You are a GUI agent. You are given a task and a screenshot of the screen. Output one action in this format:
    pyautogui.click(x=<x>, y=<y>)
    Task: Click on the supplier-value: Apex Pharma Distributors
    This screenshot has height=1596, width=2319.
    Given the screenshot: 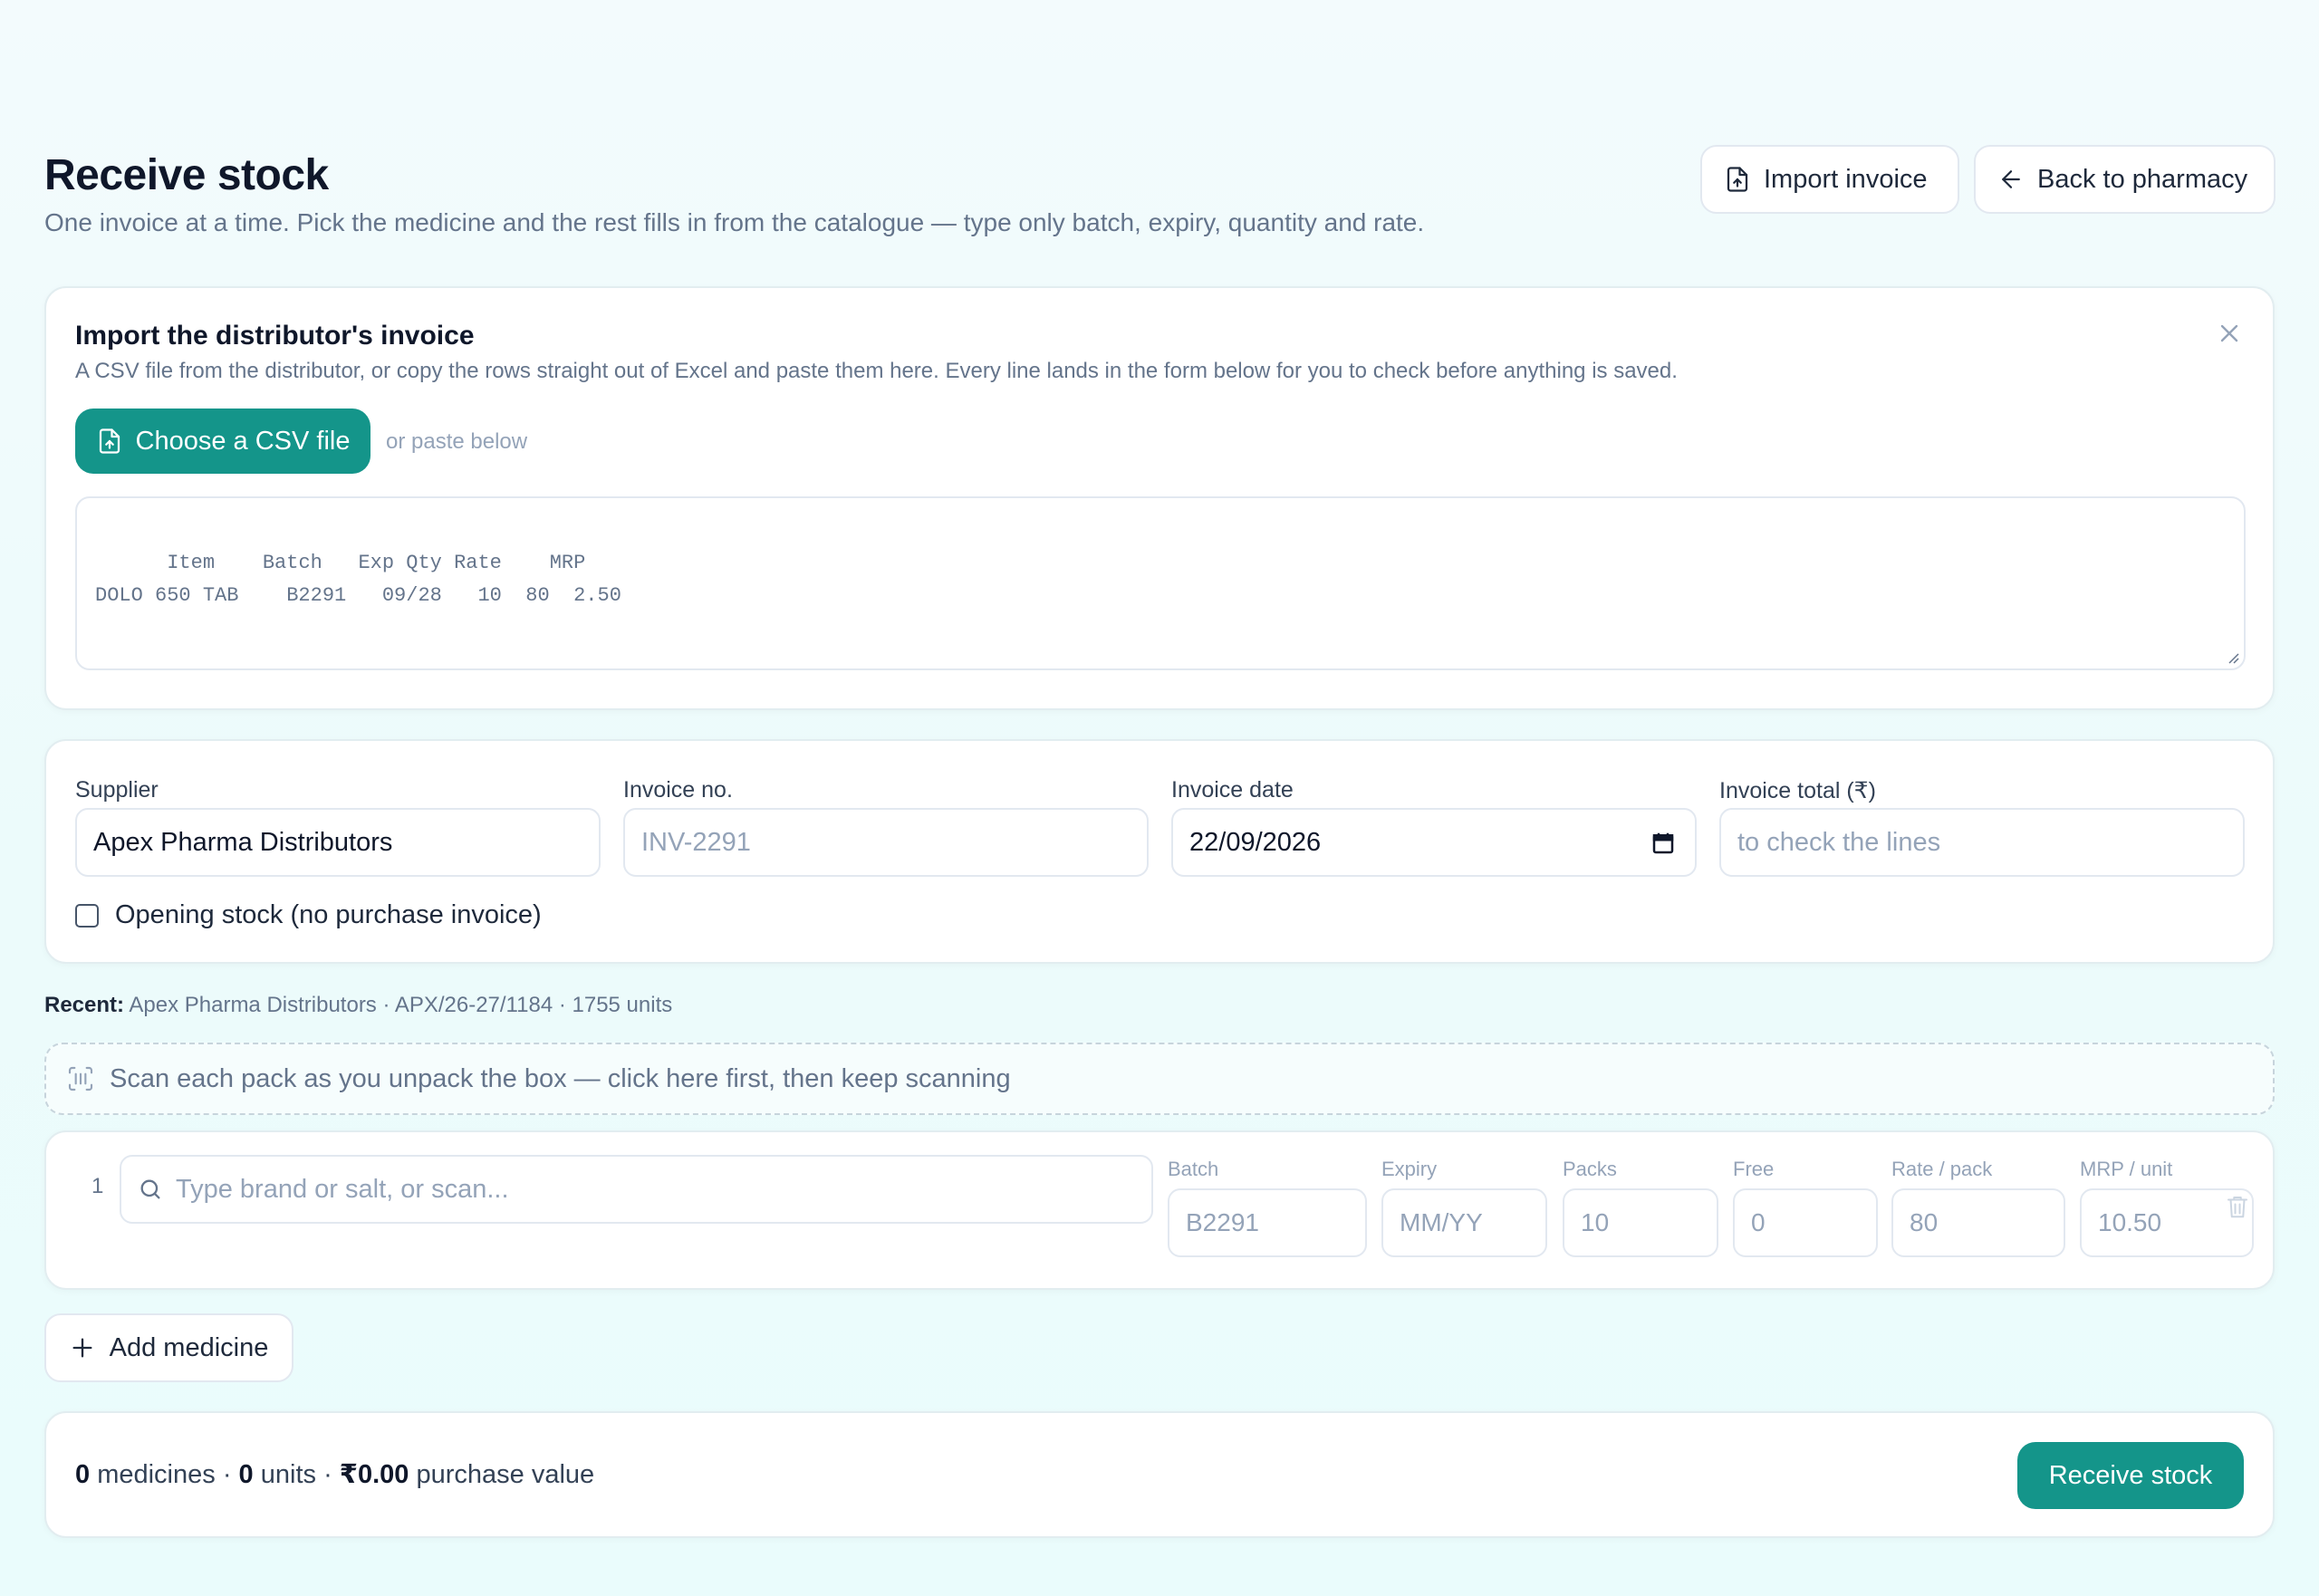 What is the action you would take?
    pyautogui.click(x=243, y=842)
    